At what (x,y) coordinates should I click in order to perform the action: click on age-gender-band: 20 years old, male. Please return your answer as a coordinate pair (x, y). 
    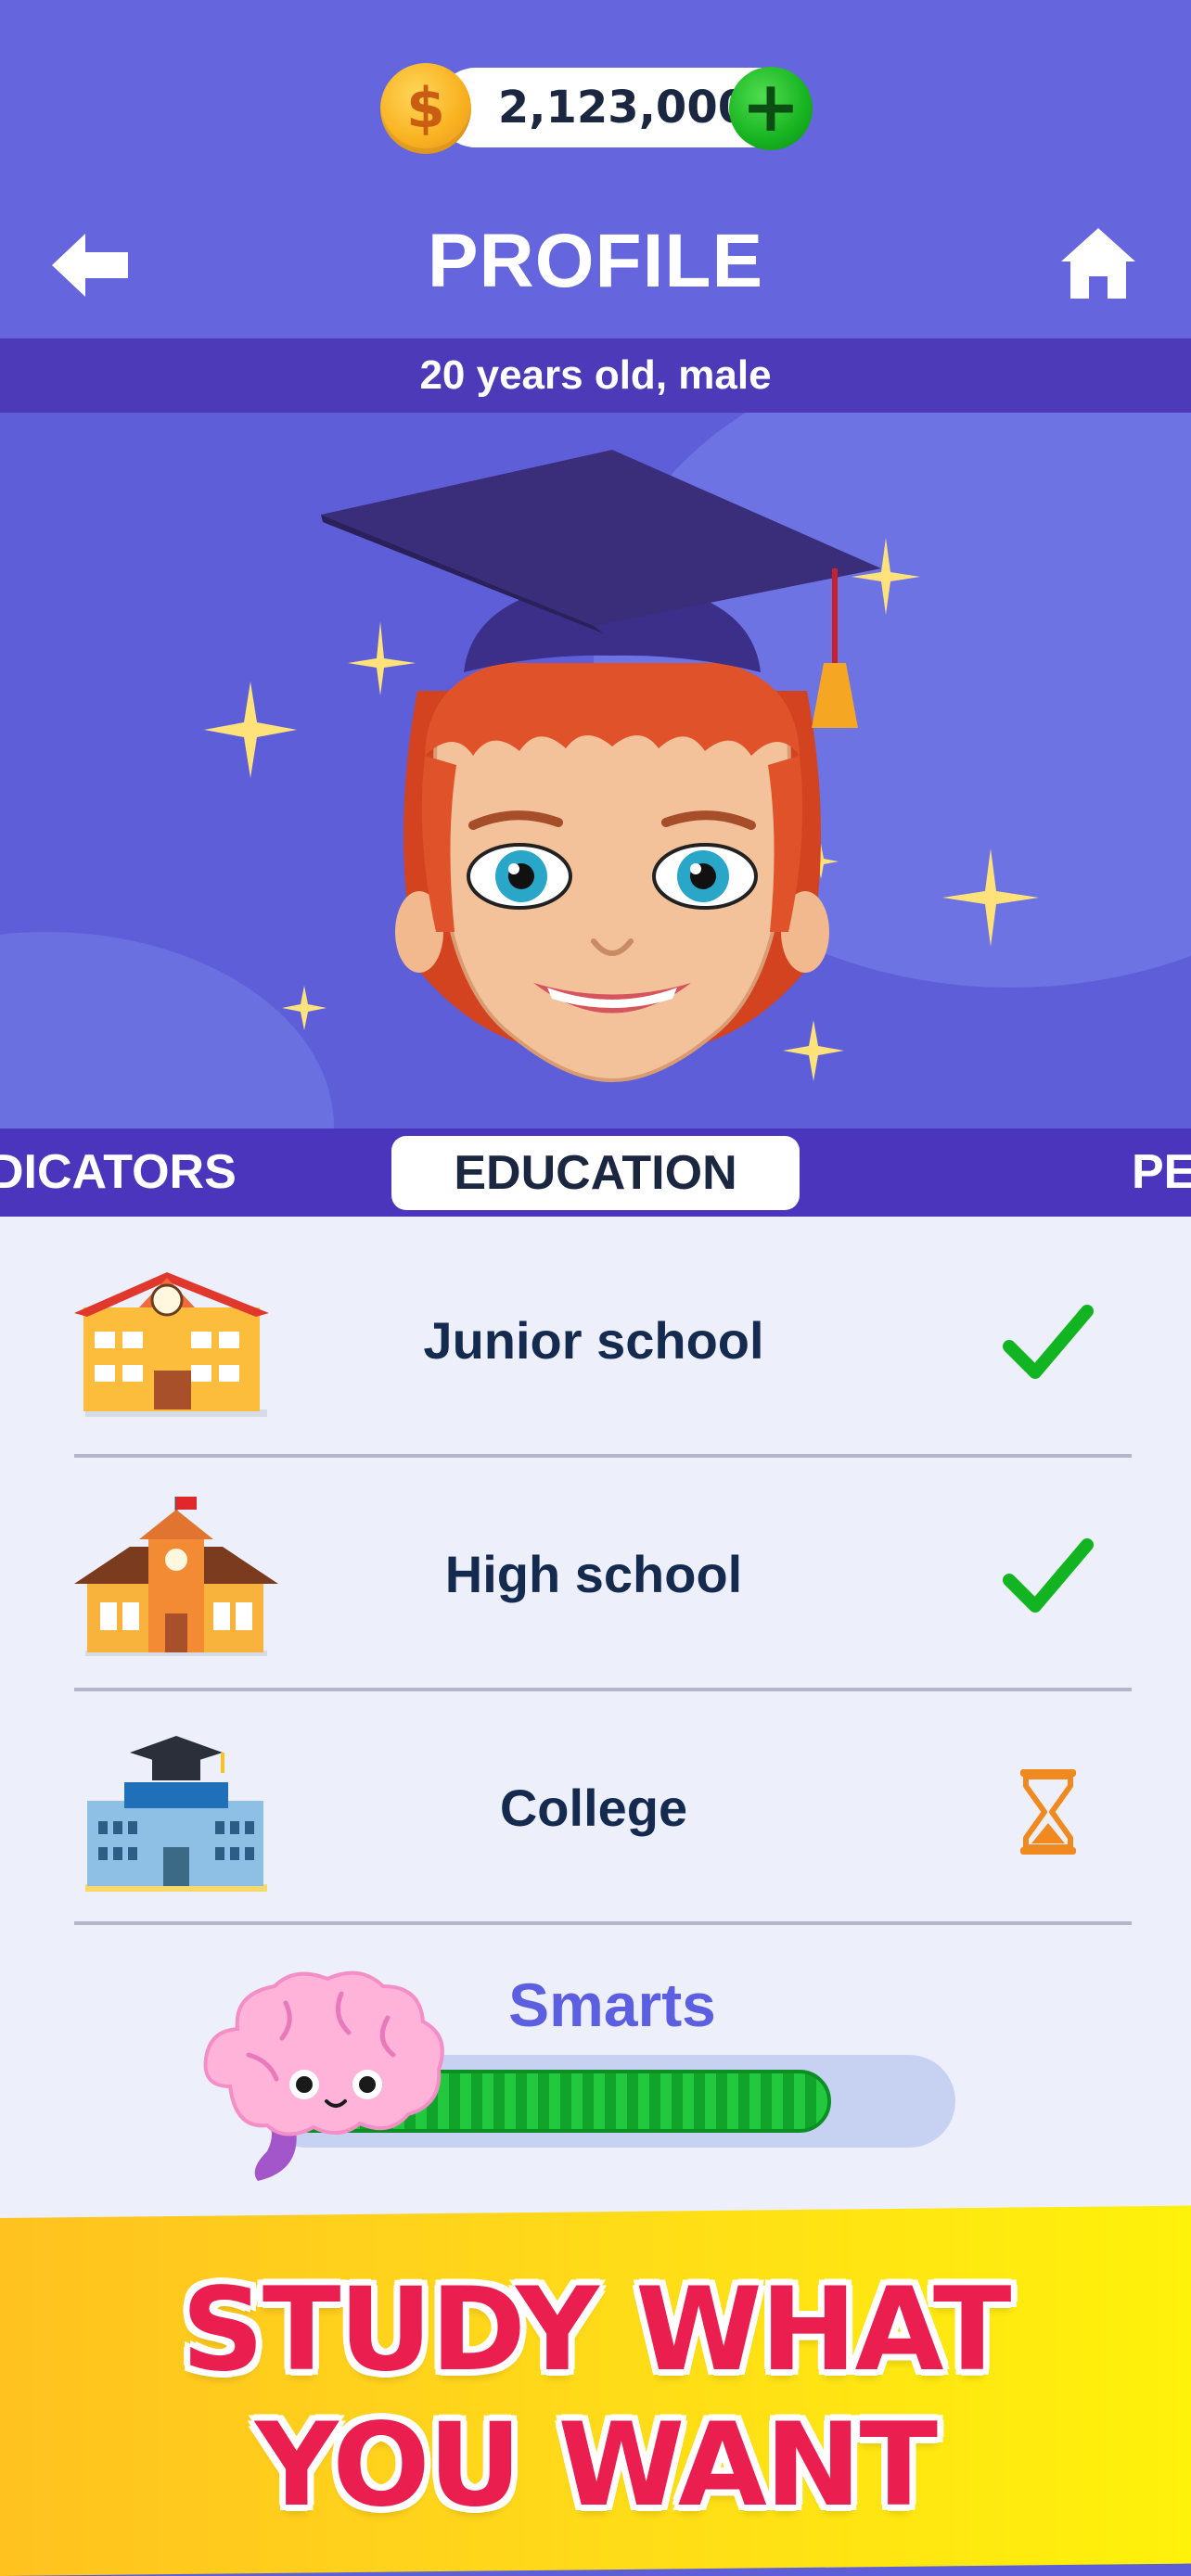
    Looking at the image, I should click on (595, 375).